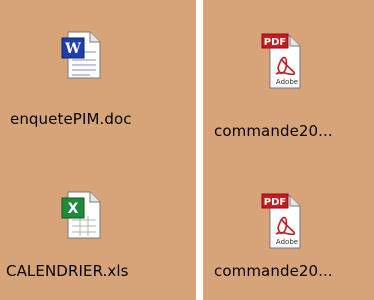  I want to click on excel-spreadsheet-icon: X, so click(81, 215).